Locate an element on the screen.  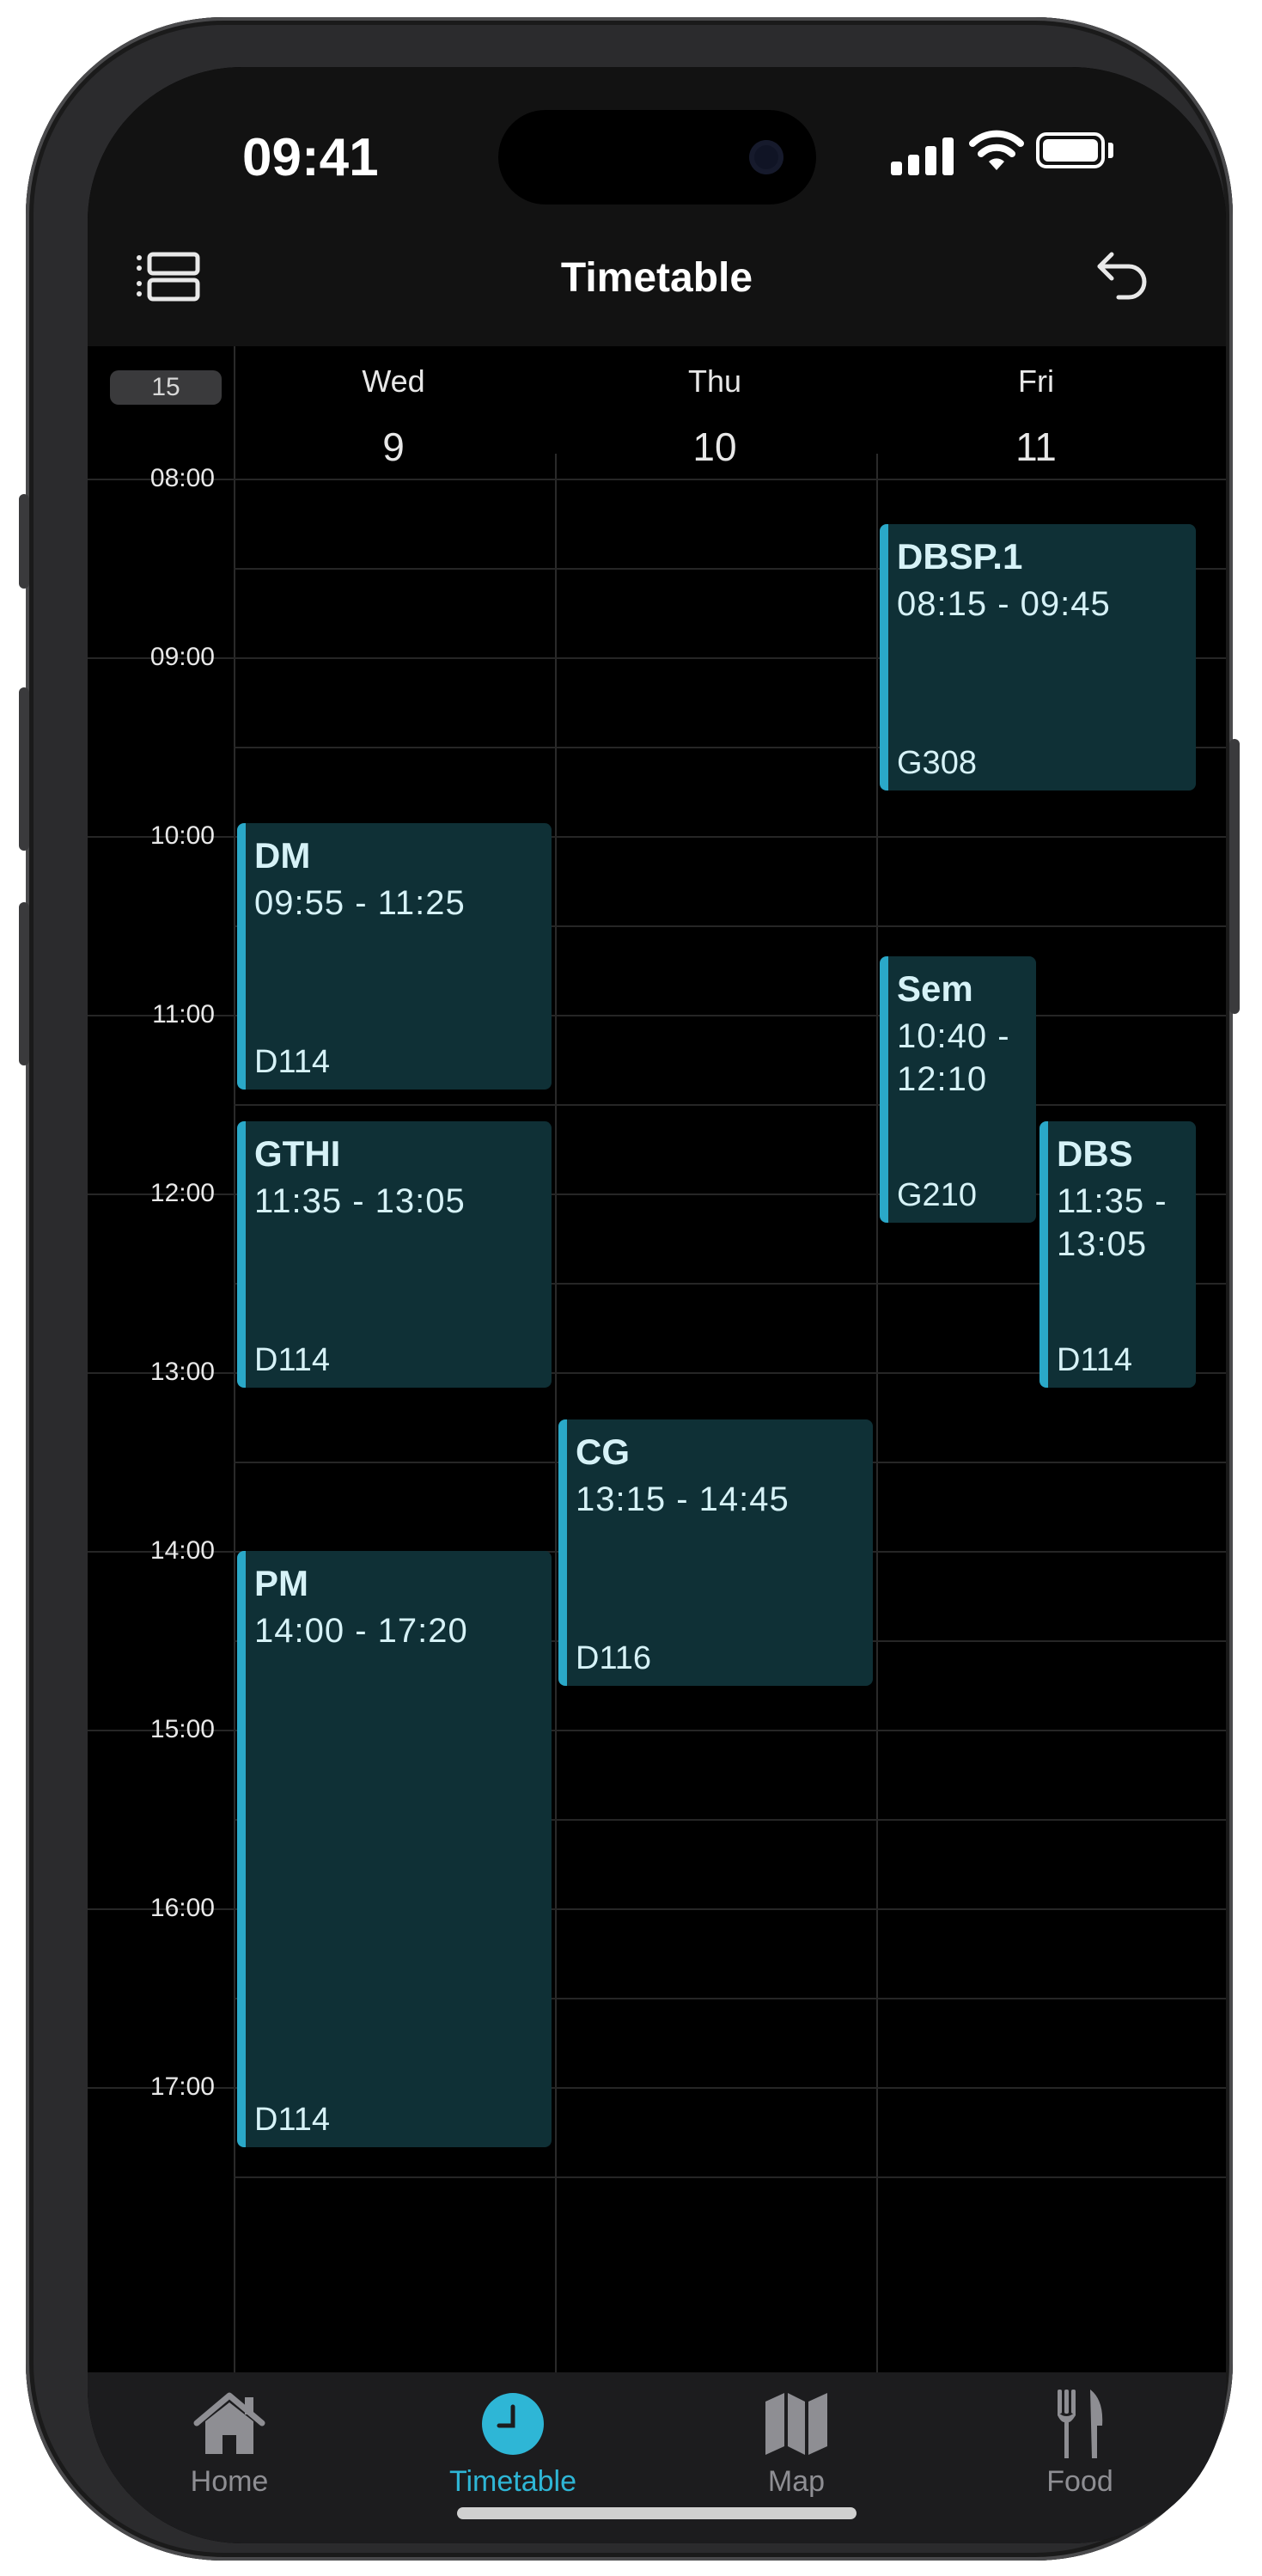
status-bar: 09:41 is located at coordinates (657, 140).